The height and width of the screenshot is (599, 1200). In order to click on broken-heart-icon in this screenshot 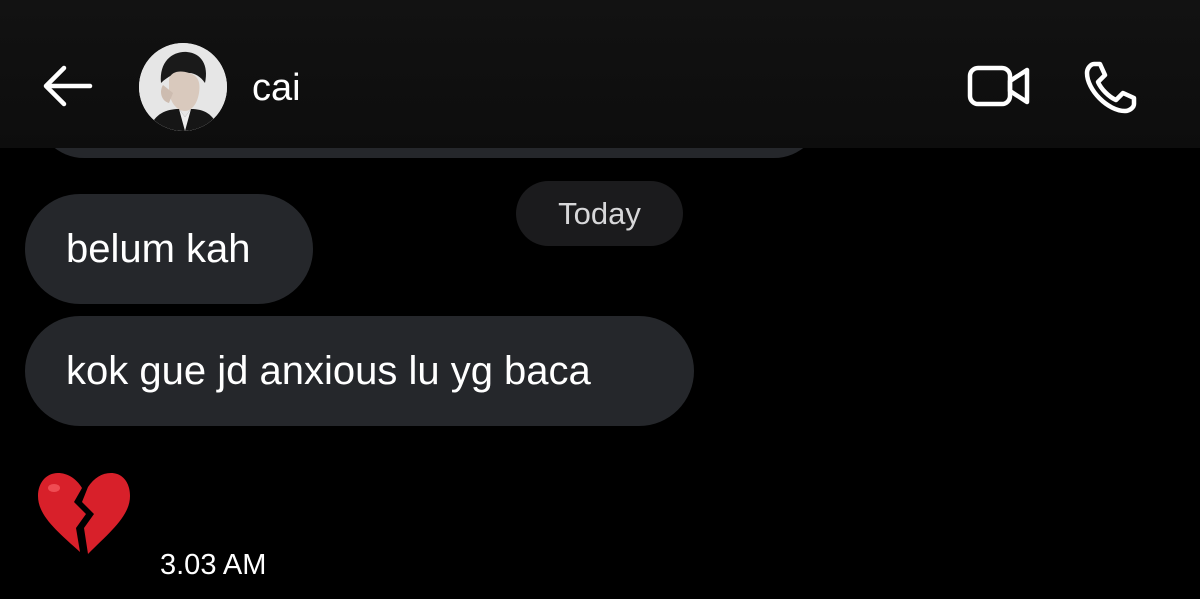, I will do `click(84, 515)`.